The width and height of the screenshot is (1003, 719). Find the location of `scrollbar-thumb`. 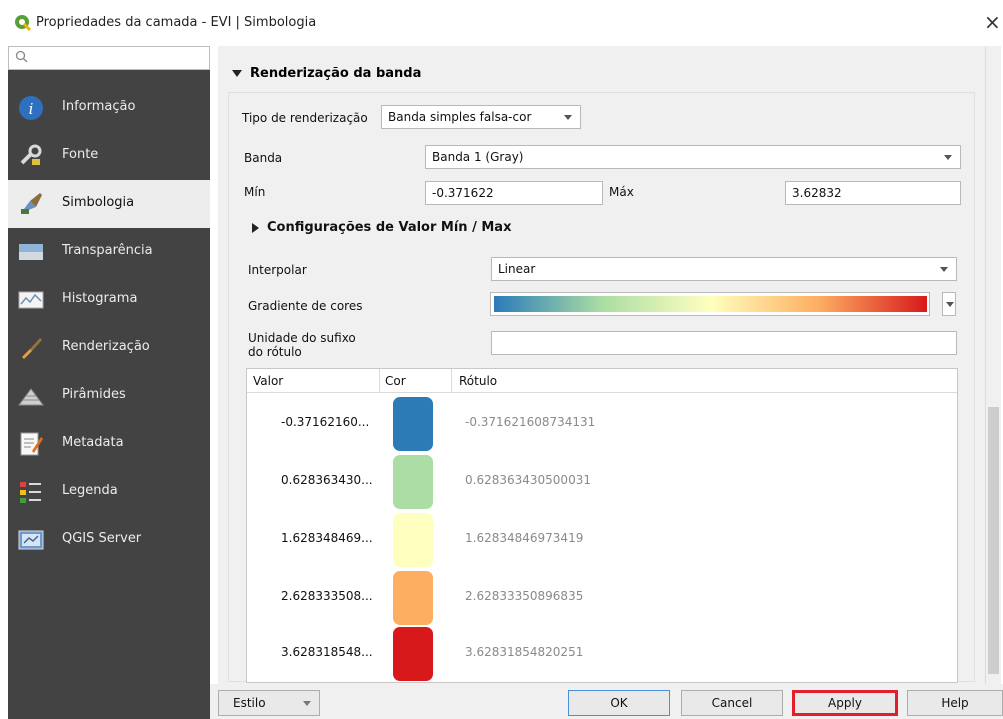

scrollbar-thumb is located at coordinates (993, 540).